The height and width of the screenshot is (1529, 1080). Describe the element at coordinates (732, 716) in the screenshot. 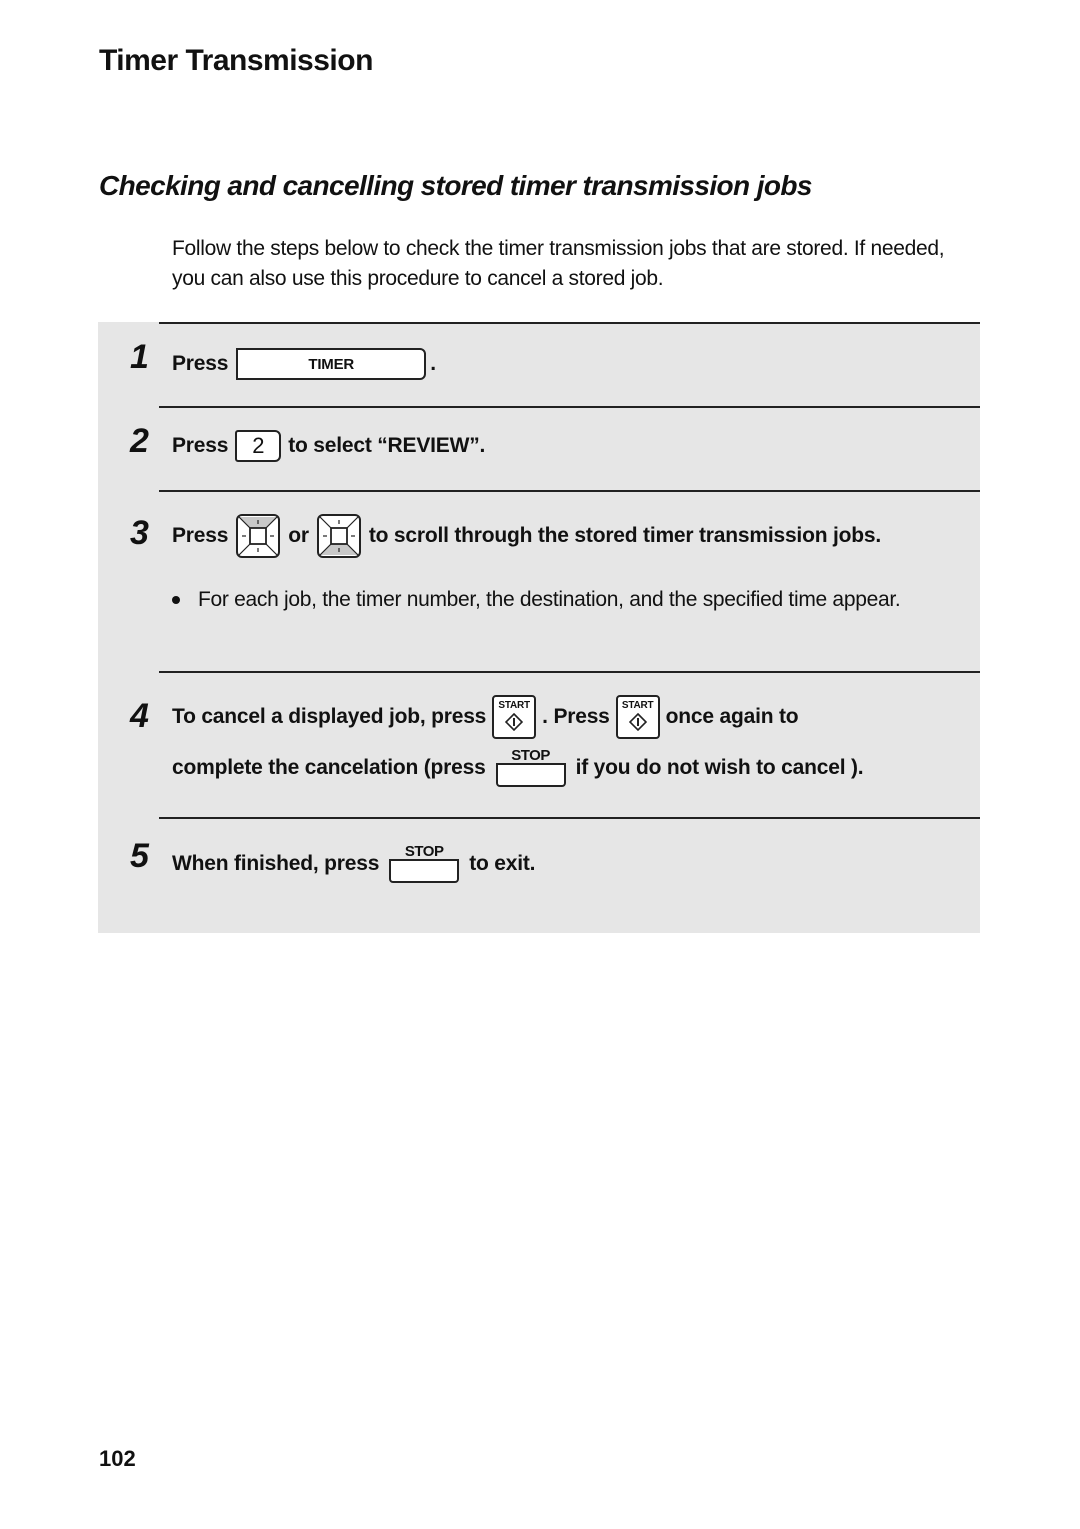

I see `step-text: once again to` at that location.